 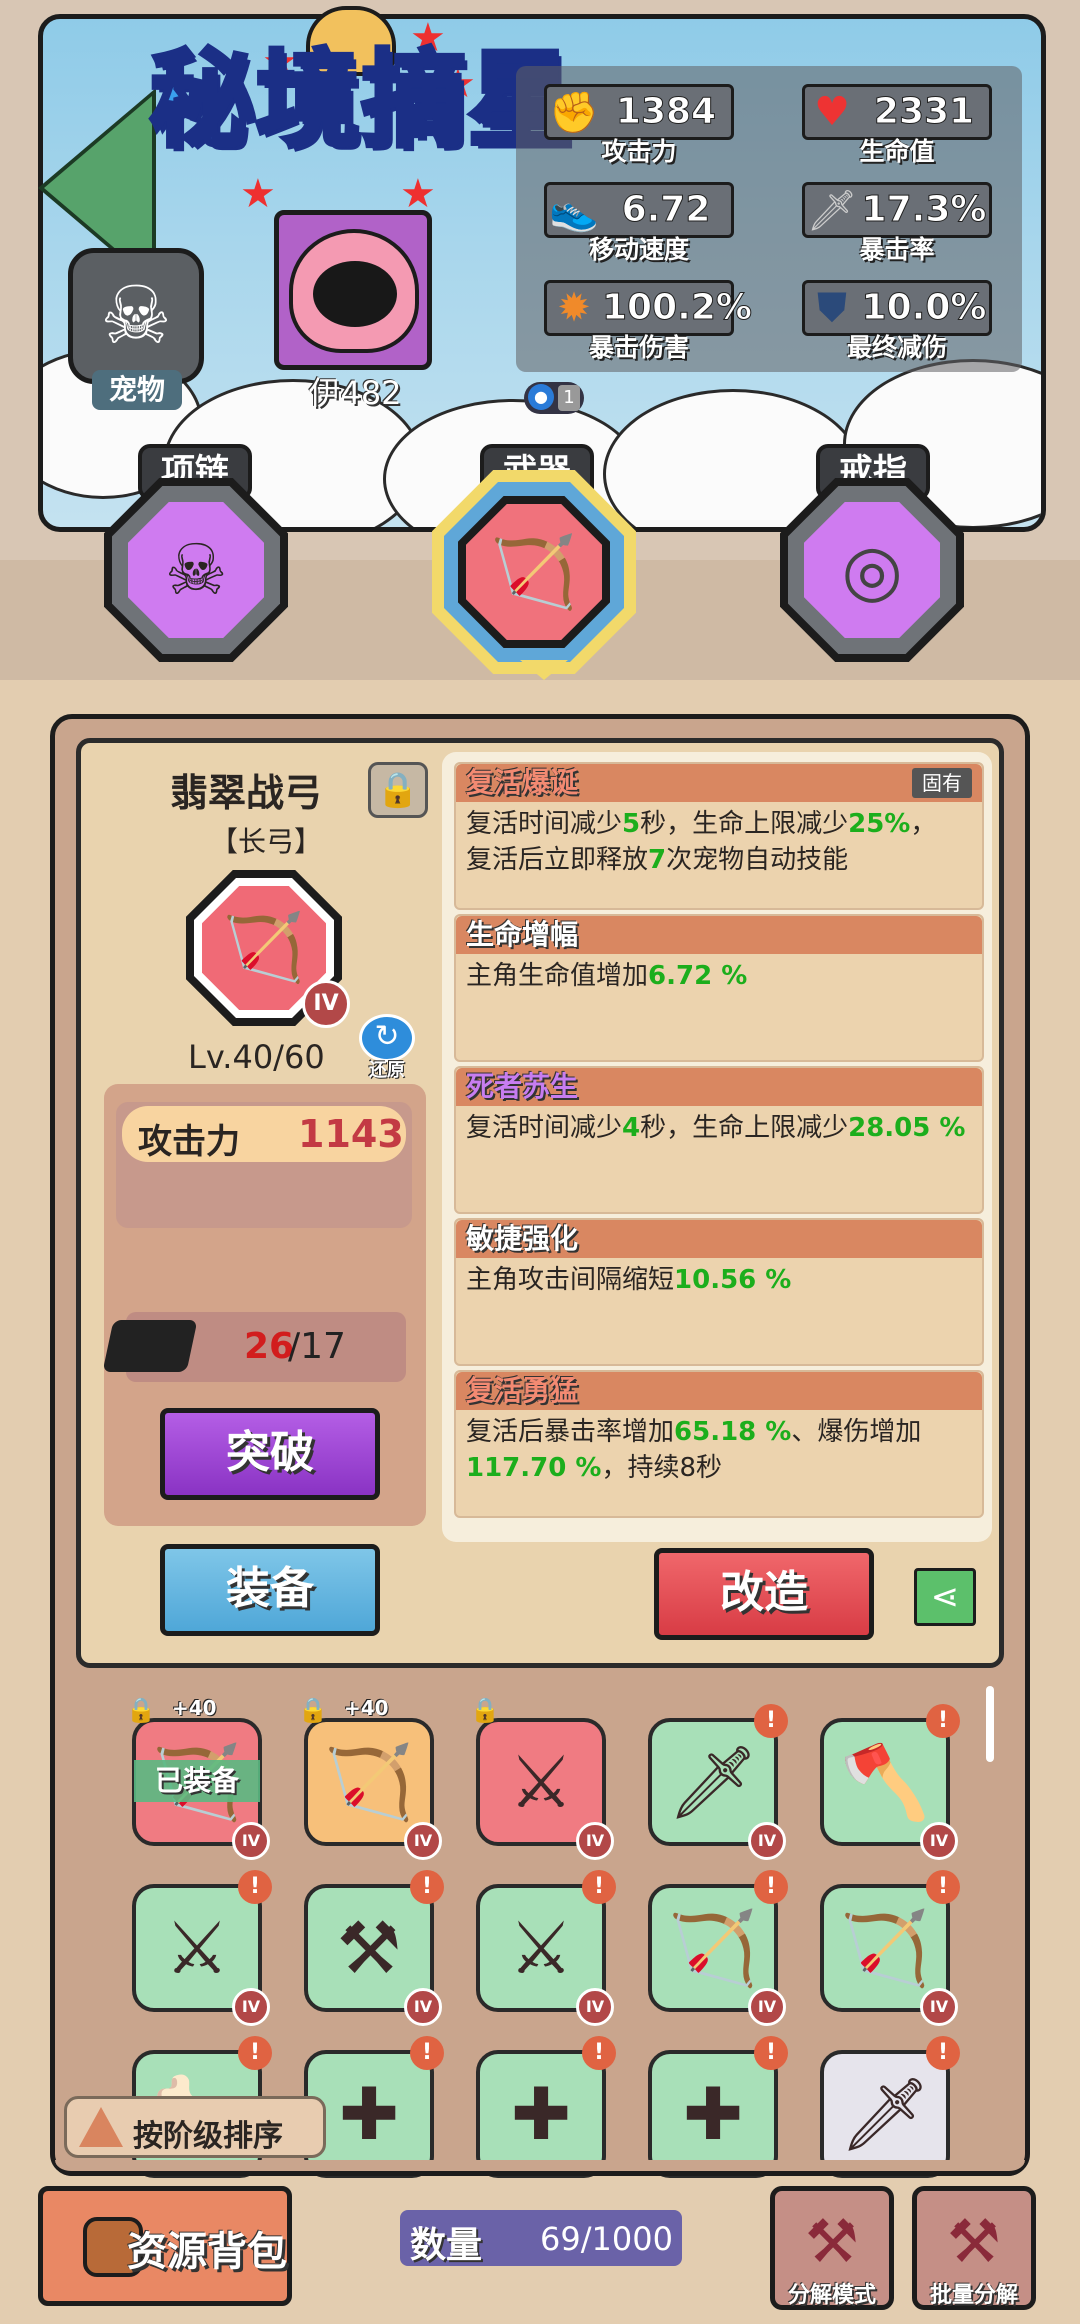 I want to click on effect-item: 敏捷强化 主角攻击间隔缩短10.56 %, so click(x=719, y=1292).